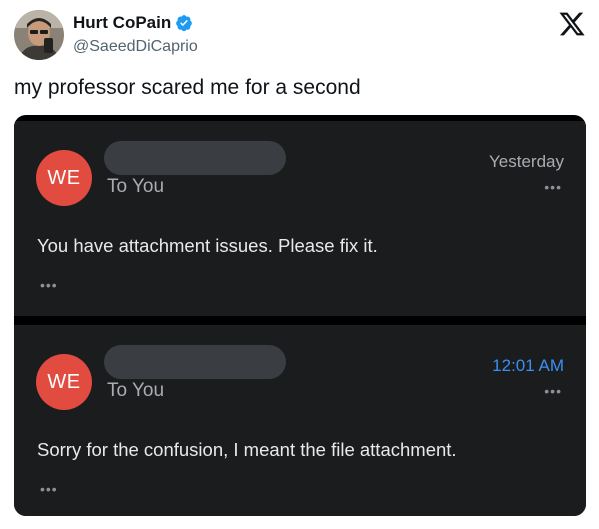 The height and width of the screenshot is (529, 599). I want to click on author-handle: @SaeedDiCaprio, so click(135, 47).